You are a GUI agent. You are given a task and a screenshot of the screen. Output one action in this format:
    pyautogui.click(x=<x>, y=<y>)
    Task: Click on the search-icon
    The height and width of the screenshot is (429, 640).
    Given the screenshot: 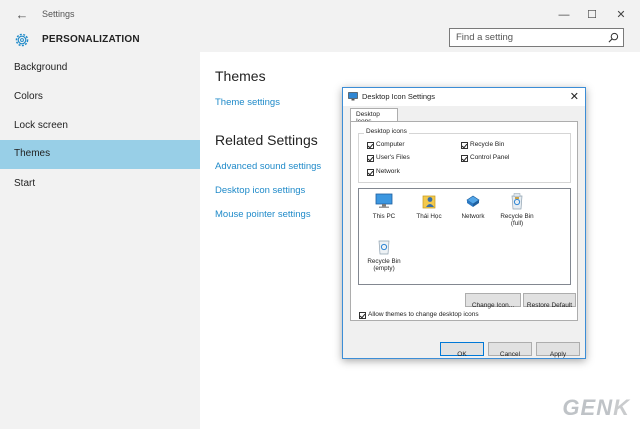 What is the action you would take?
    pyautogui.click(x=613, y=37)
    